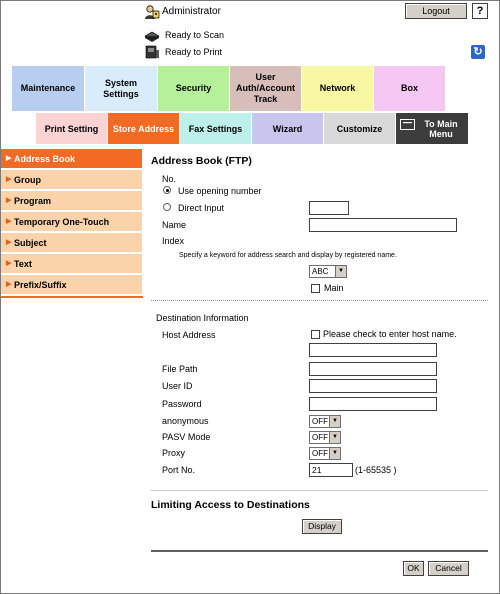 The height and width of the screenshot is (594, 500). Describe the element at coordinates (167, 190) in the screenshot. I see `use-opening-number-radio` at that location.